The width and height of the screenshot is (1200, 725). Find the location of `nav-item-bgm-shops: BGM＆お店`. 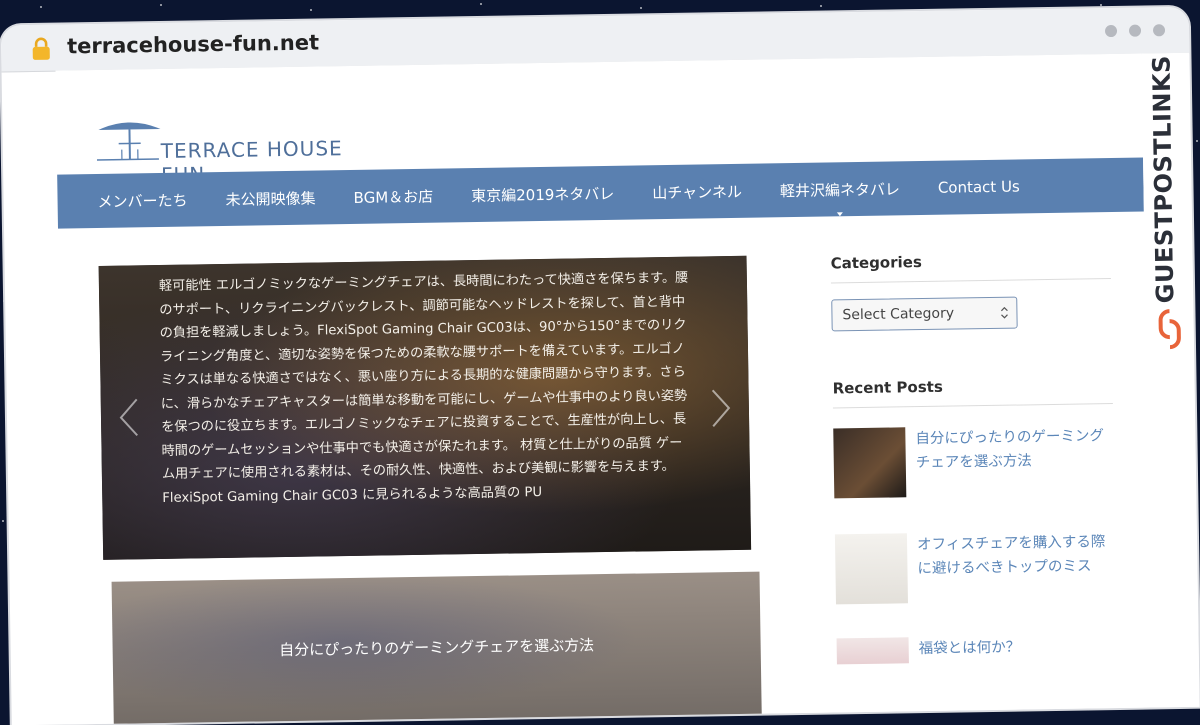

nav-item-bgm-shops: BGM＆お店 is located at coordinates (393, 196).